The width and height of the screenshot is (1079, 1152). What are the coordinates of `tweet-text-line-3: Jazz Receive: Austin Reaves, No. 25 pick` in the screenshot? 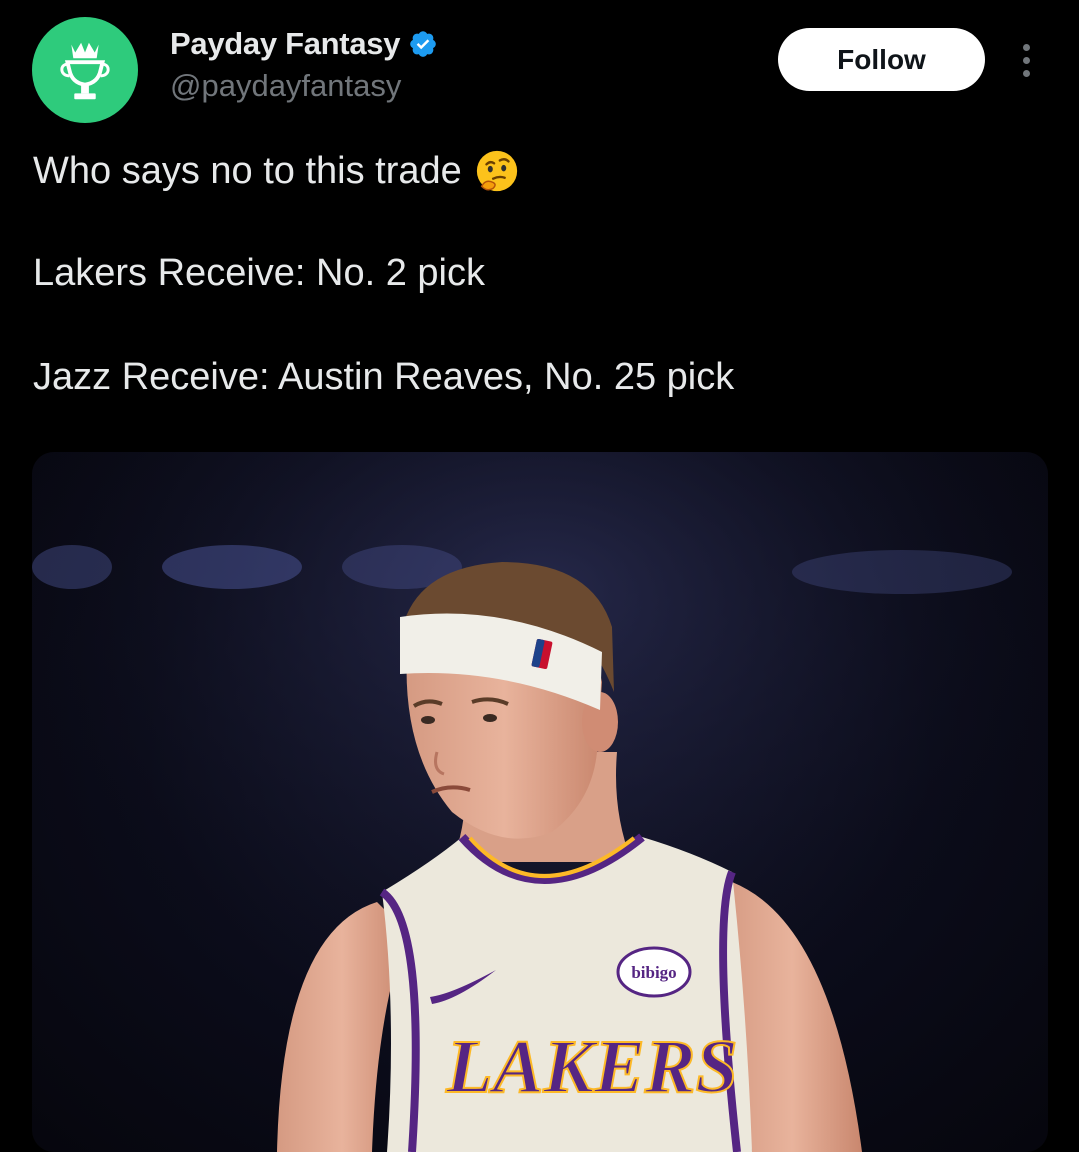 It's located at (384, 377).